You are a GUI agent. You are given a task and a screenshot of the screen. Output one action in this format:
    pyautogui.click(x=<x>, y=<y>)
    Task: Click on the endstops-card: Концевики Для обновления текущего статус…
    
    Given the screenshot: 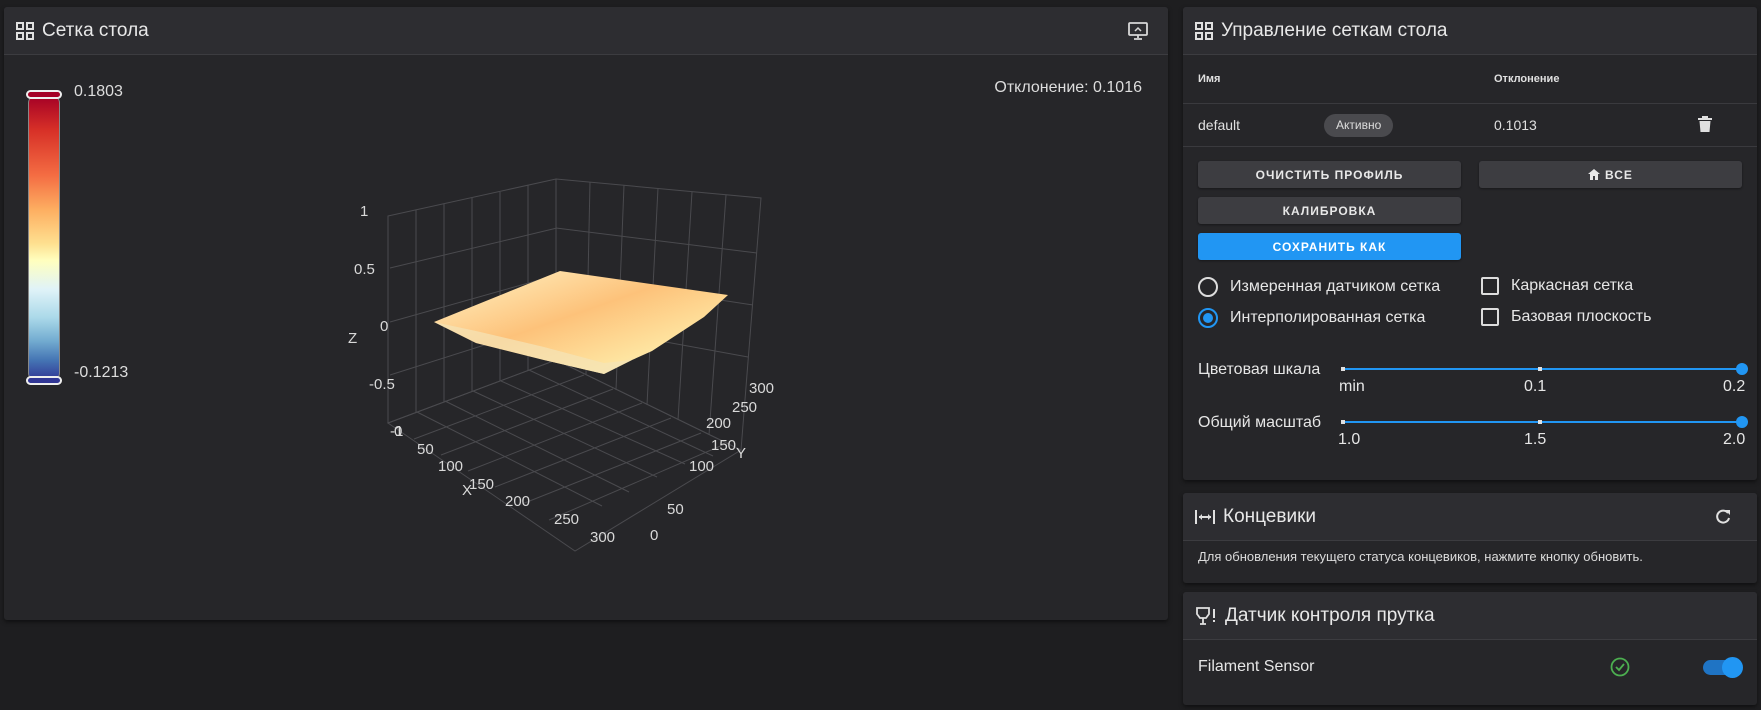 What is the action you would take?
    pyautogui.click(x=1470, y=538)
    